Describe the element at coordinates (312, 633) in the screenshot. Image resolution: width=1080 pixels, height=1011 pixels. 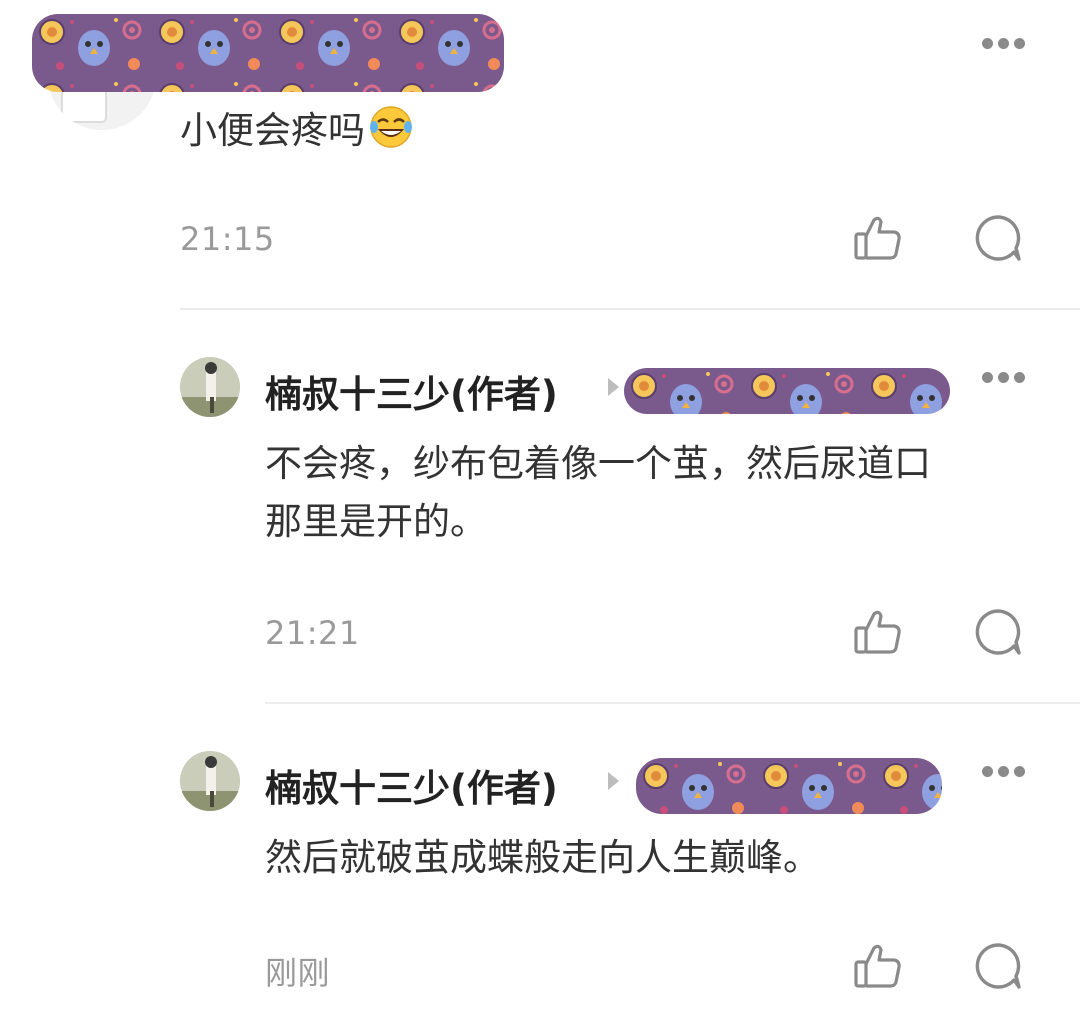
I see `reply-time: 21:21` at that location.